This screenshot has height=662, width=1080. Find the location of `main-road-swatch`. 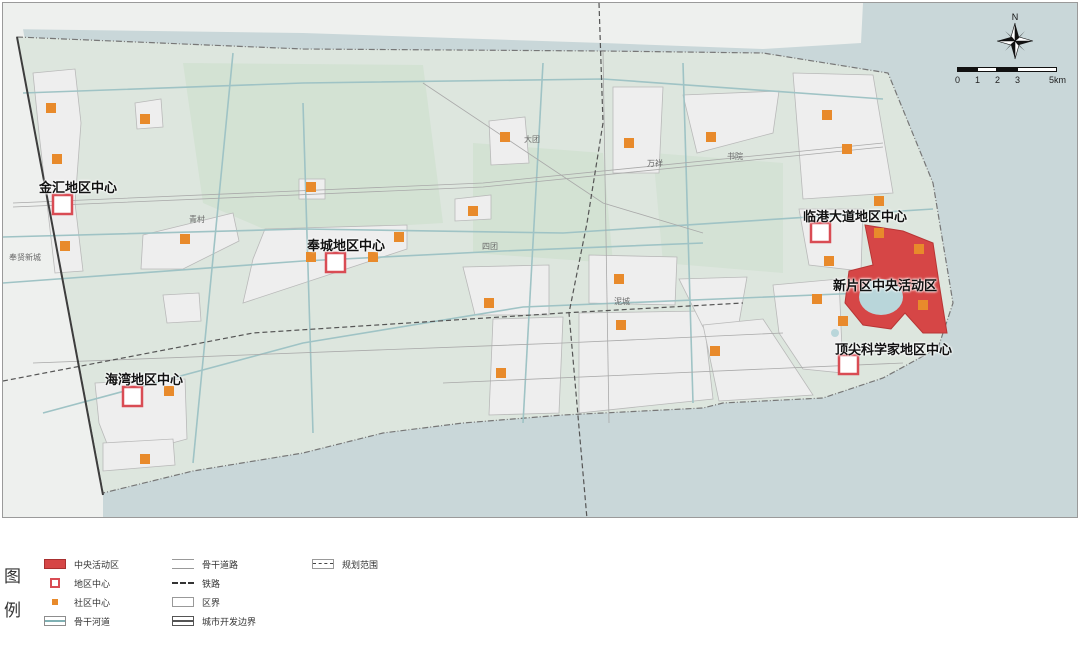

main-road-swatch is located at coordinates (183, 564).